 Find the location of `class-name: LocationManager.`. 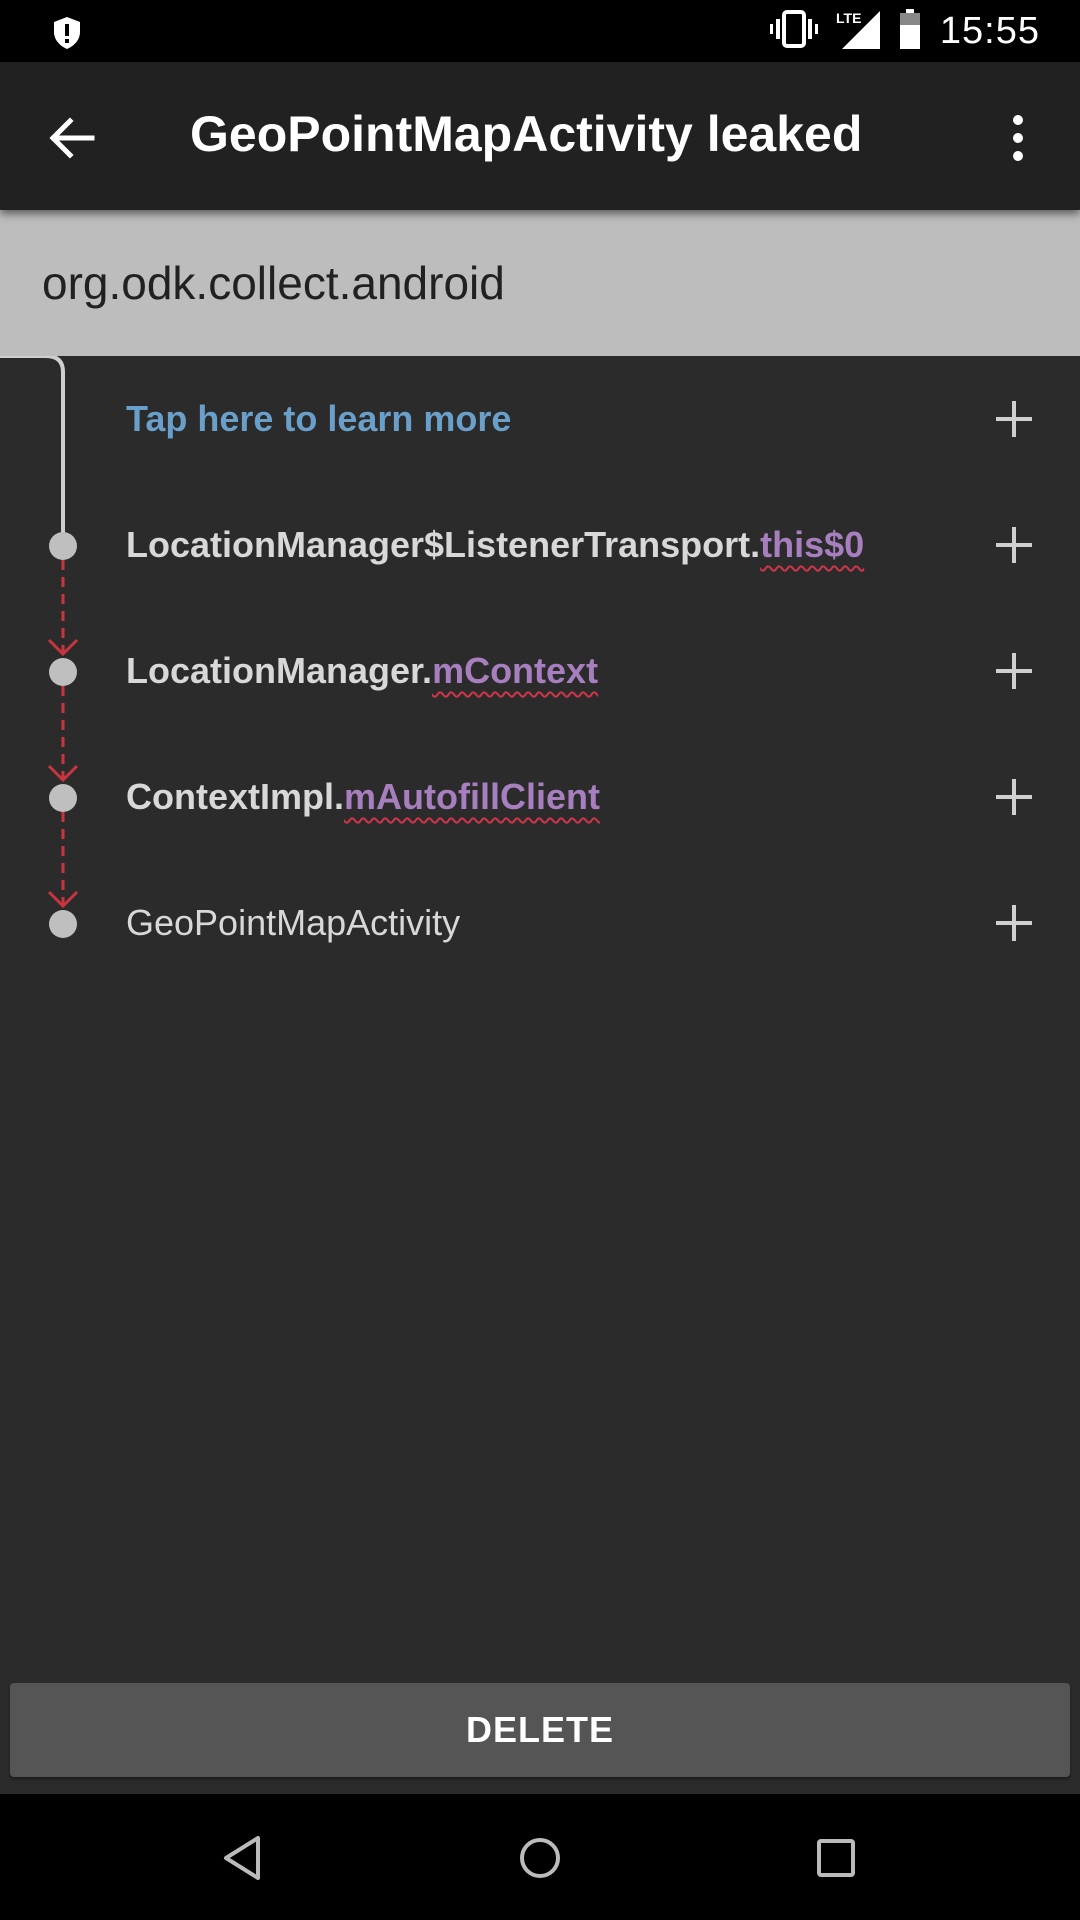

class-name: LocationManager. is located at coordinates (279, 670).